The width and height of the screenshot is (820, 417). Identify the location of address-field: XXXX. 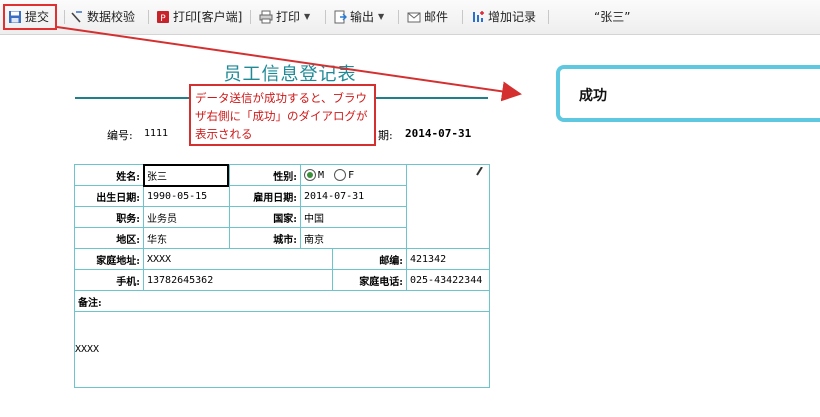
(238, 259).